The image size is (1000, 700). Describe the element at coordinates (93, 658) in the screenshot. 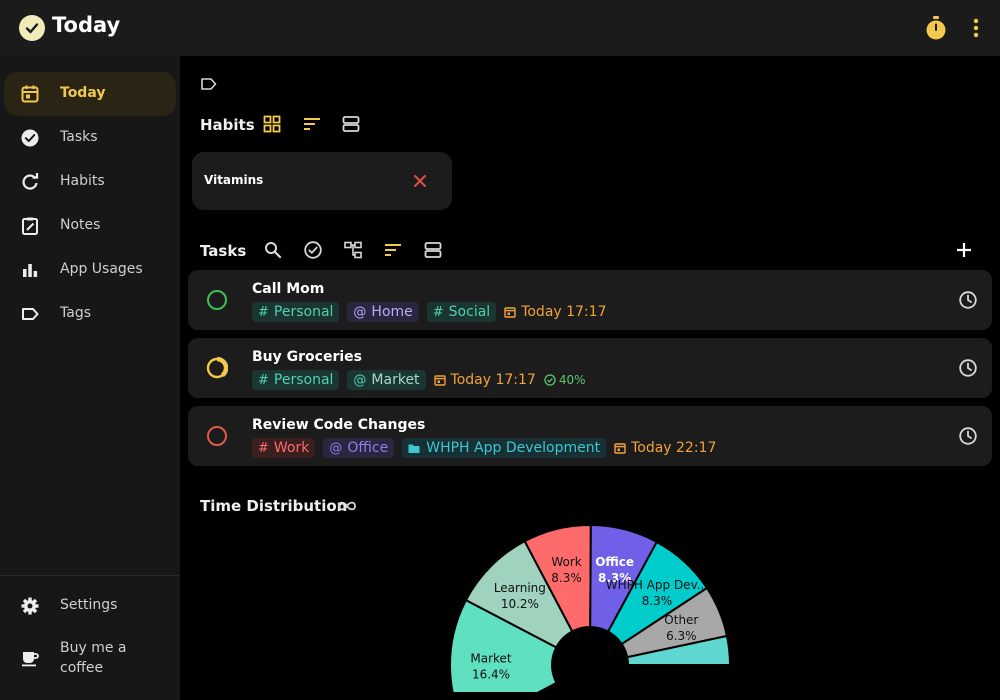

I see `sidebar-item-label: Buy me a coffee` at that location.